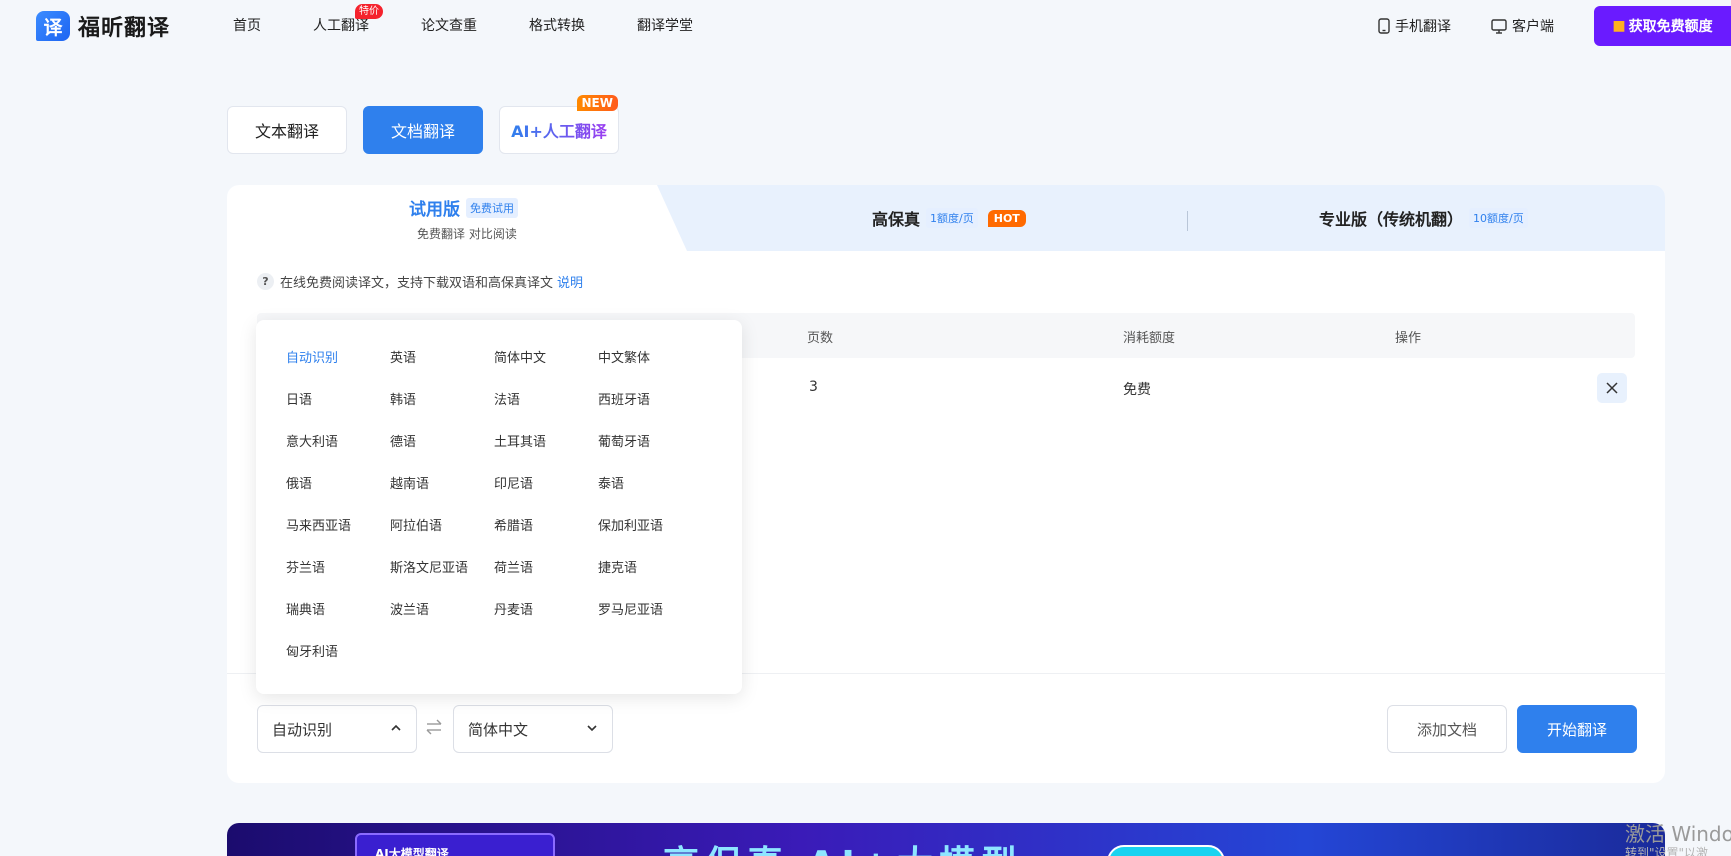 The height and width of the screenshot is (856, 1731). What do you see at coordinates (442, 611) in the screenshot?
I see `language-option: 波兰语` at bounding box center [442, 611].